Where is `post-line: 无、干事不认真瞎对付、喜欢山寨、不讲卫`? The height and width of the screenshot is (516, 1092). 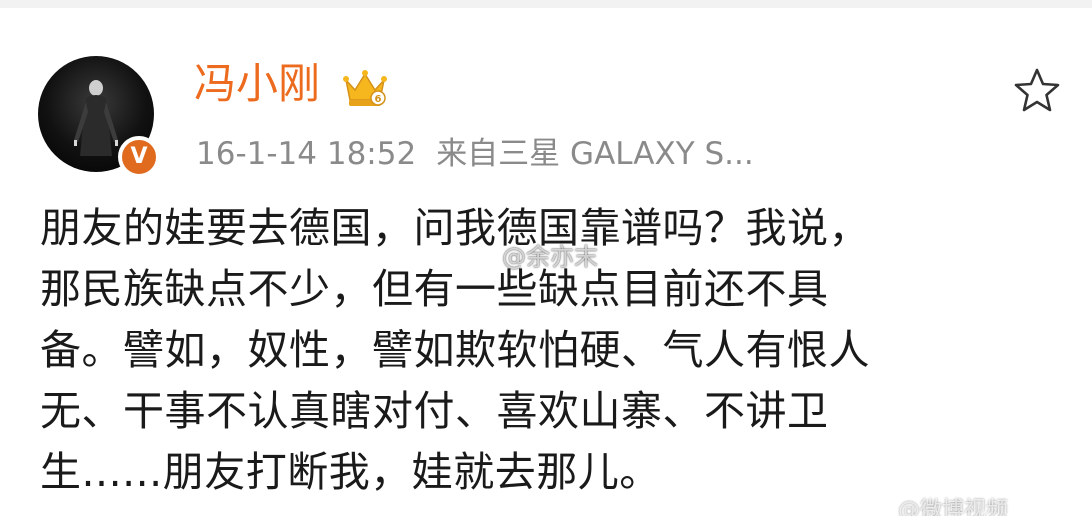
post-line: 无、干事不认真瞎对付、喜欢山寨、不讲卫 is located at coordinates (434, 411).